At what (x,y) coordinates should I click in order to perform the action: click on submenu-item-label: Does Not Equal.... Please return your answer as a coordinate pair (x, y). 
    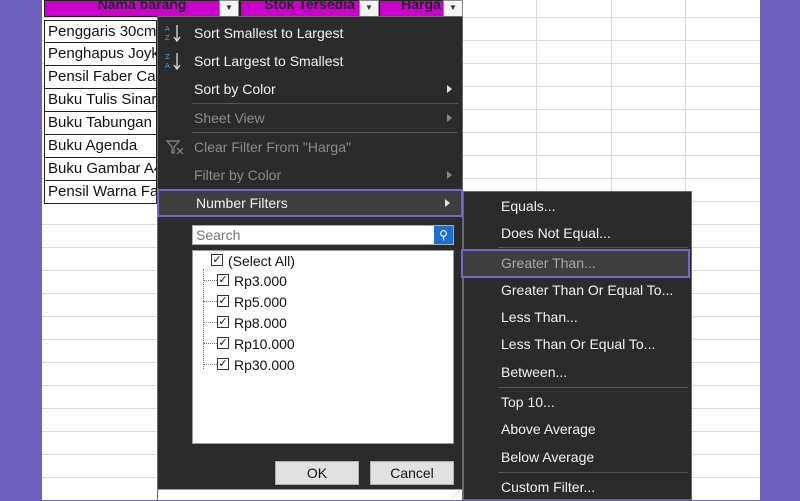
    Looking at the image, I should click on (556, 233).